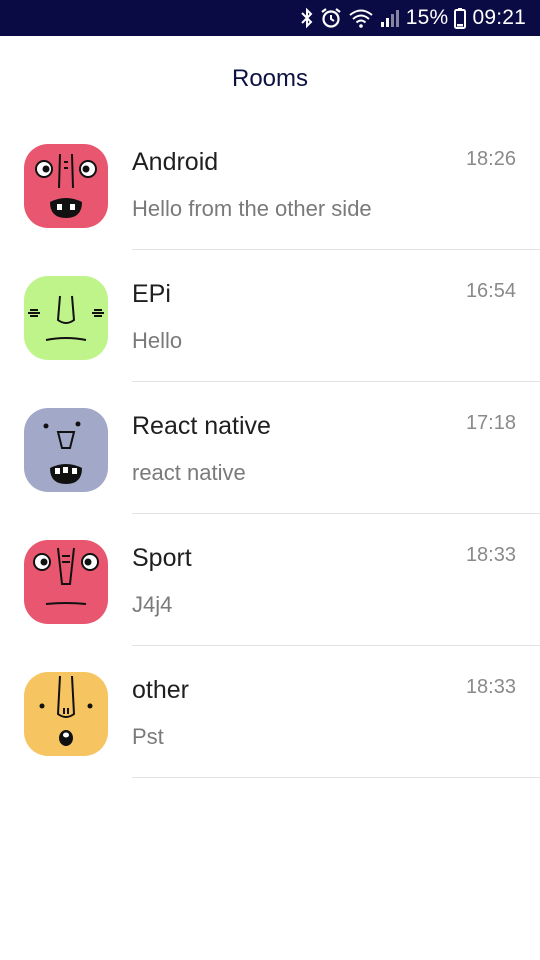 This screenshot has width=540, height=960. I want to click on room-time: 16:54, so click(490, 291).